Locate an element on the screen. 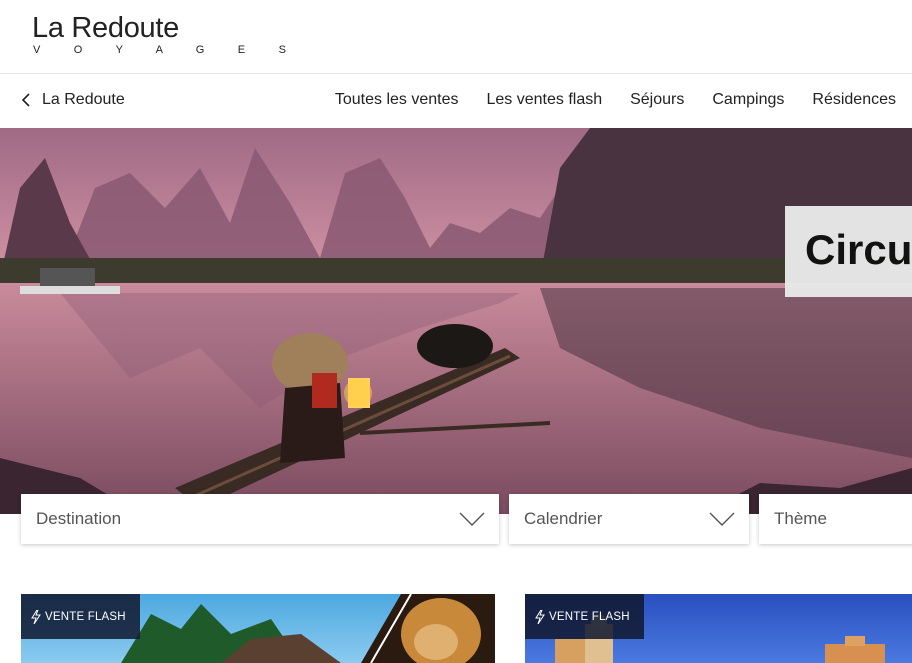 This screenshot has width=912, height=663. back-link-label: La Redoute is located at coordinates (83, 99).